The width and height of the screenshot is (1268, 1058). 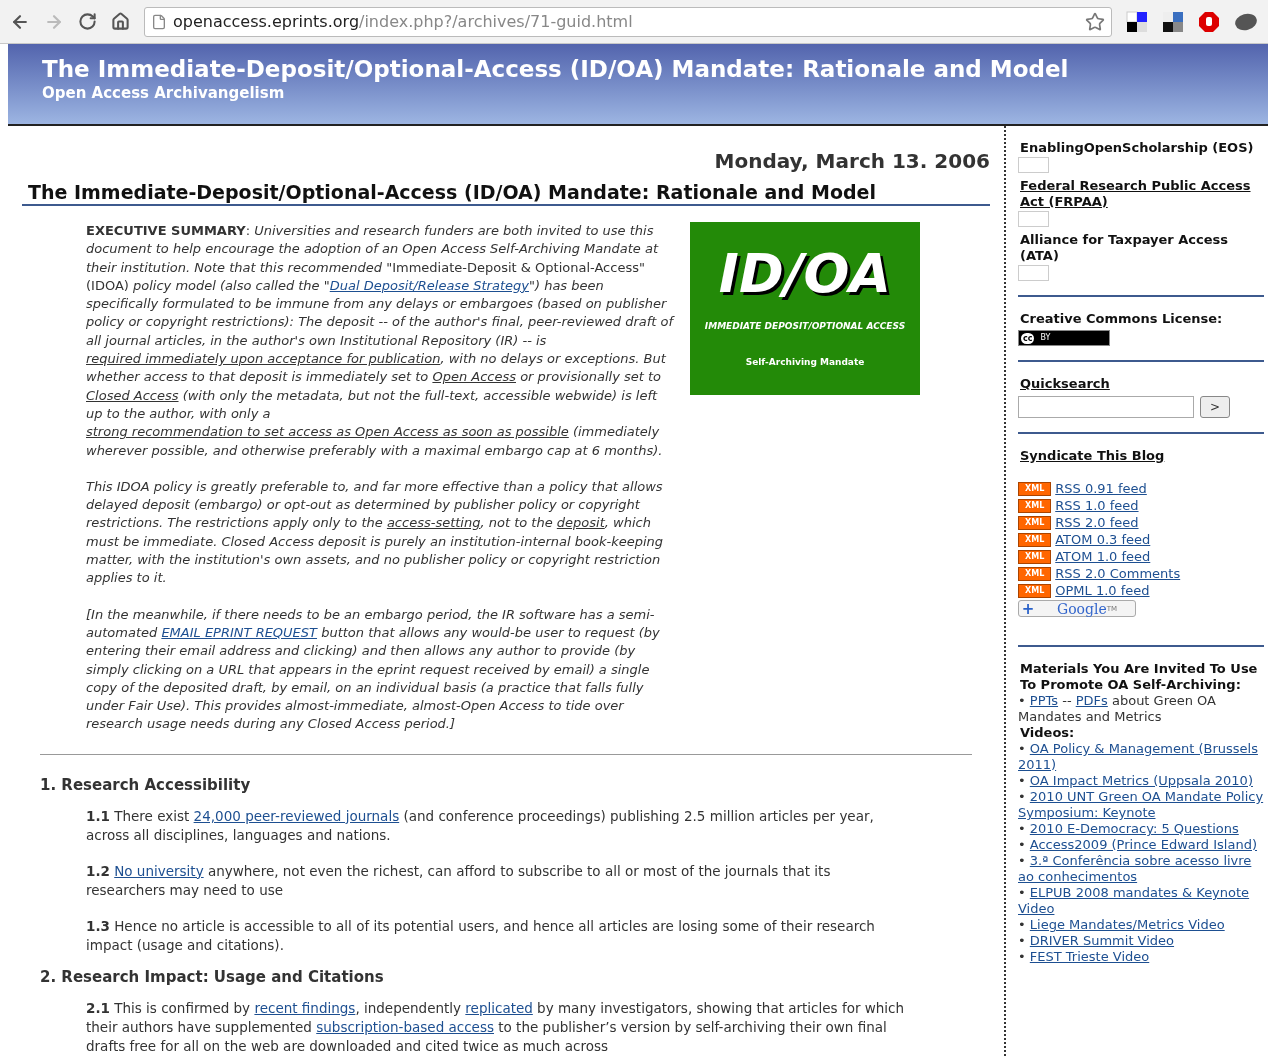 I want to click on video-link: • 2010 E-Democracy: 5 Questions, so click(x=1141, y=829).